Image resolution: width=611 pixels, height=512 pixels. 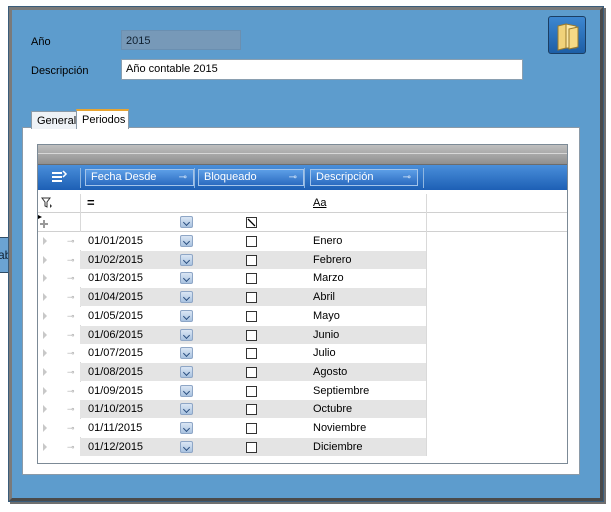 I want to click on descripcion-cell: Junio, so click(x=326, y=335).